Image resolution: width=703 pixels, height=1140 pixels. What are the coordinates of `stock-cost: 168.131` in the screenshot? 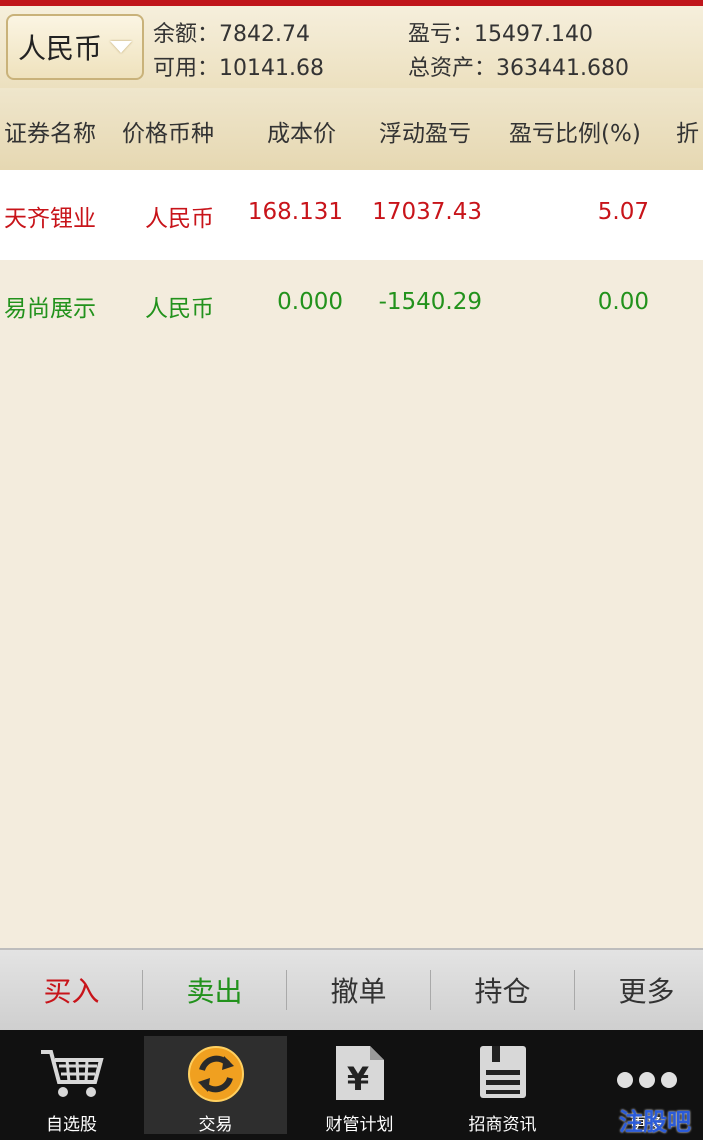 It's located at (295, 212).